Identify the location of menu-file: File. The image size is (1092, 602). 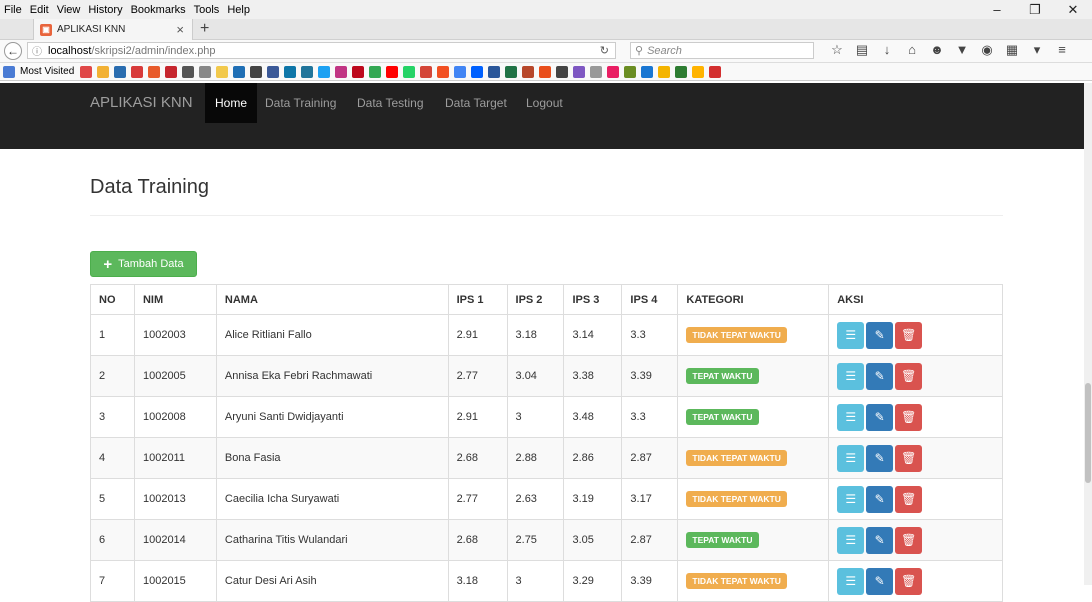
(13, 10).